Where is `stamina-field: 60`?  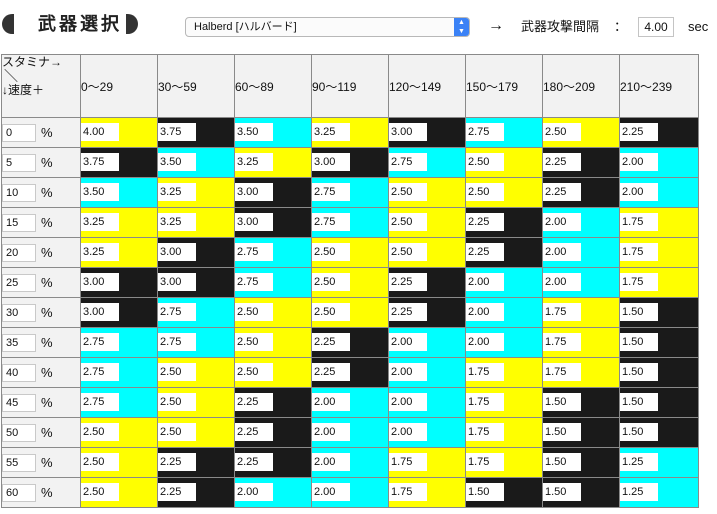 stamina-field: 60 is located at coordinates (19, 492).